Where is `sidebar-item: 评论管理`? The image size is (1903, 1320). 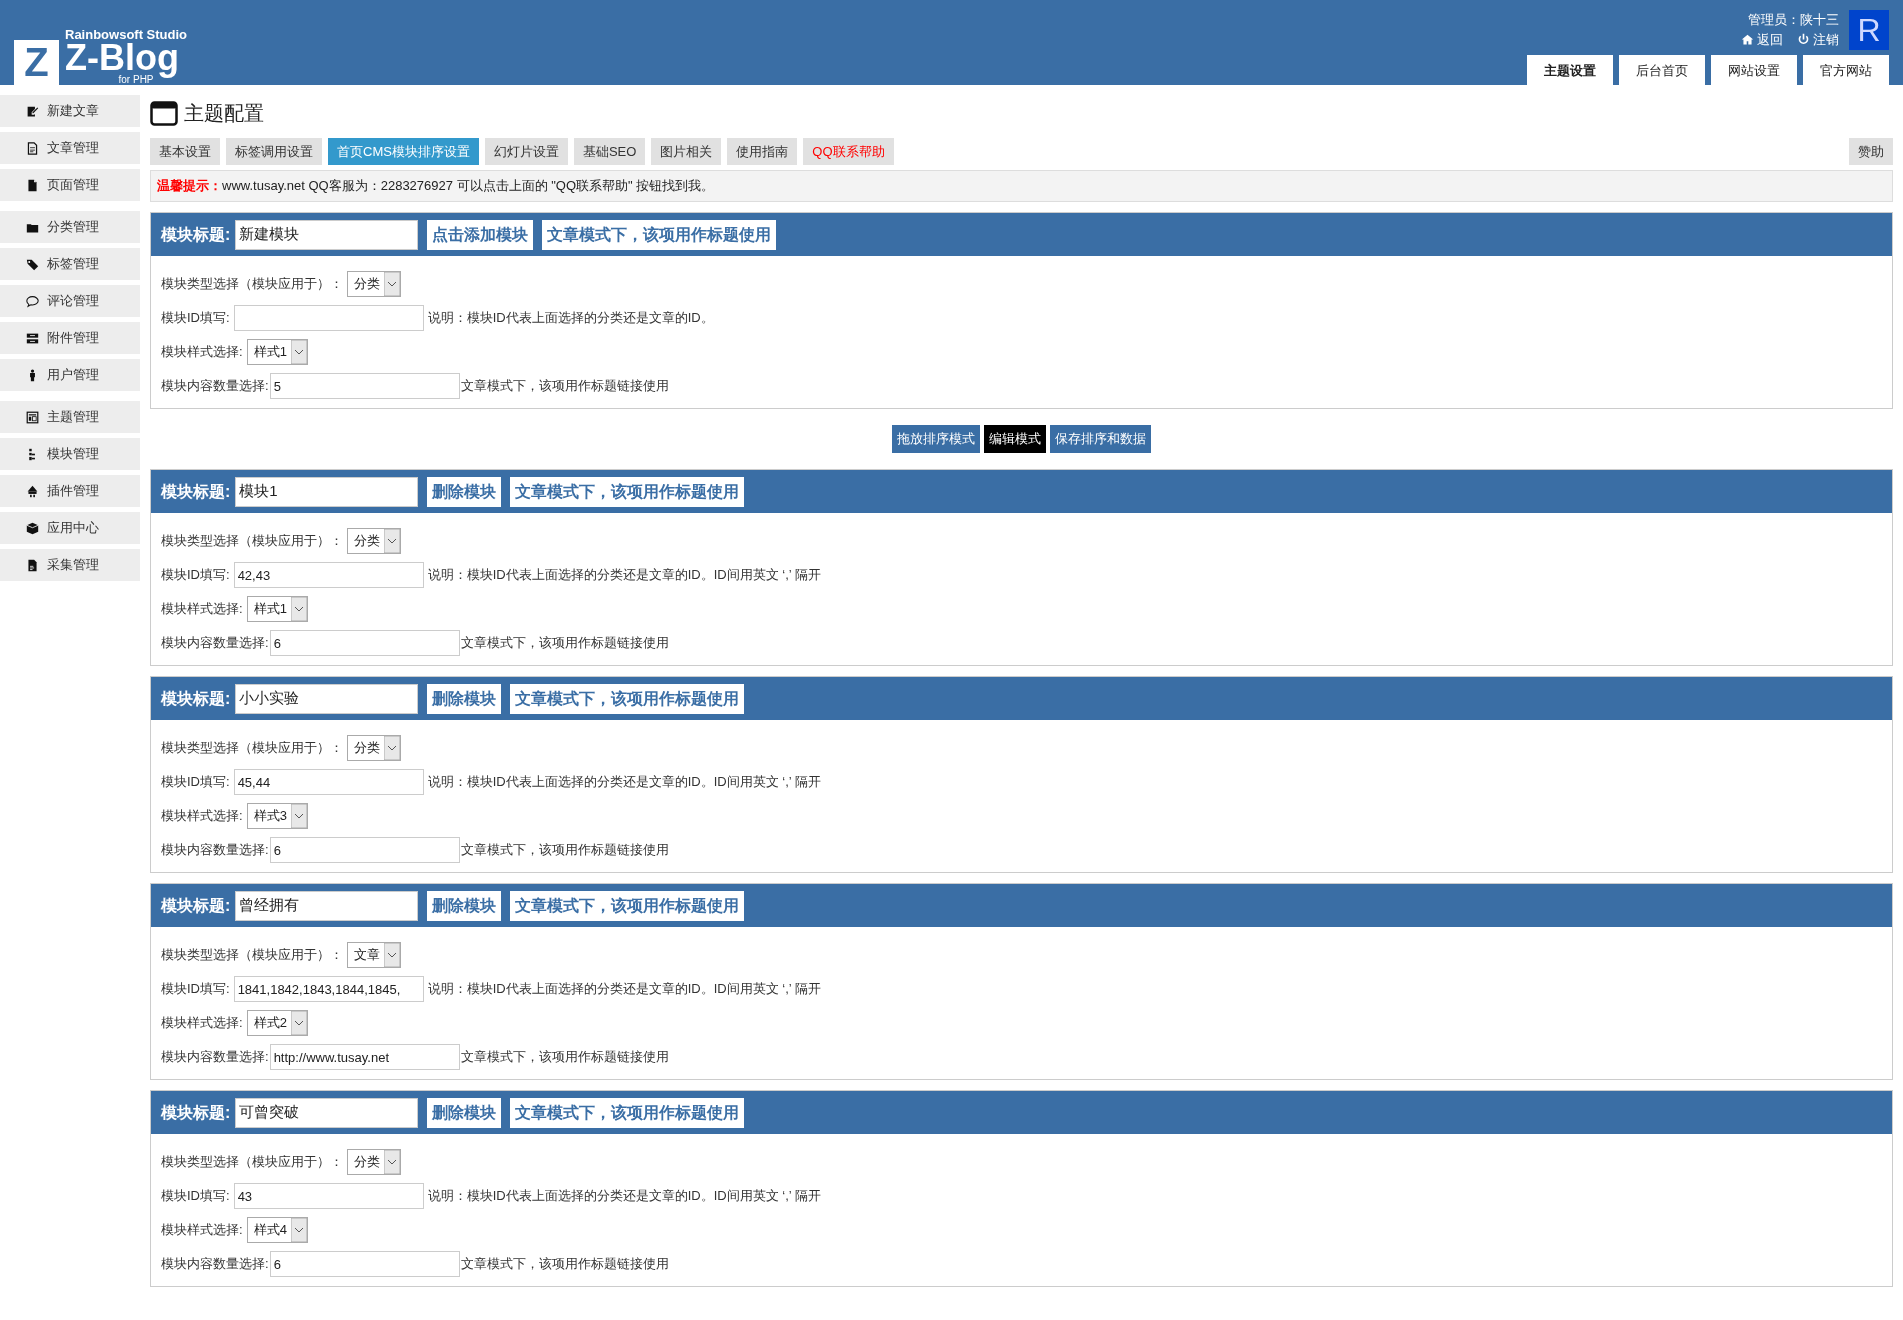 sidebar-item: 评论管理 is located at coordinates (70, 301).